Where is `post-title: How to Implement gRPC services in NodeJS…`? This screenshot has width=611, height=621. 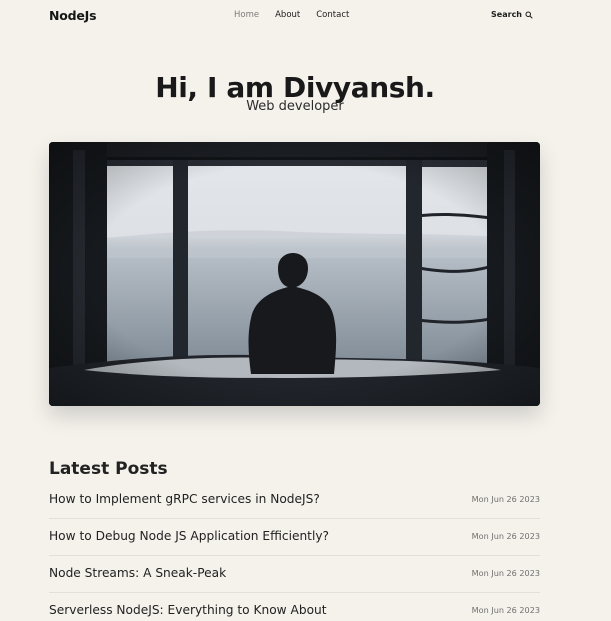 post-title: How to Implement gRPC services in NodeJS… is located at coordinates (184, 499).